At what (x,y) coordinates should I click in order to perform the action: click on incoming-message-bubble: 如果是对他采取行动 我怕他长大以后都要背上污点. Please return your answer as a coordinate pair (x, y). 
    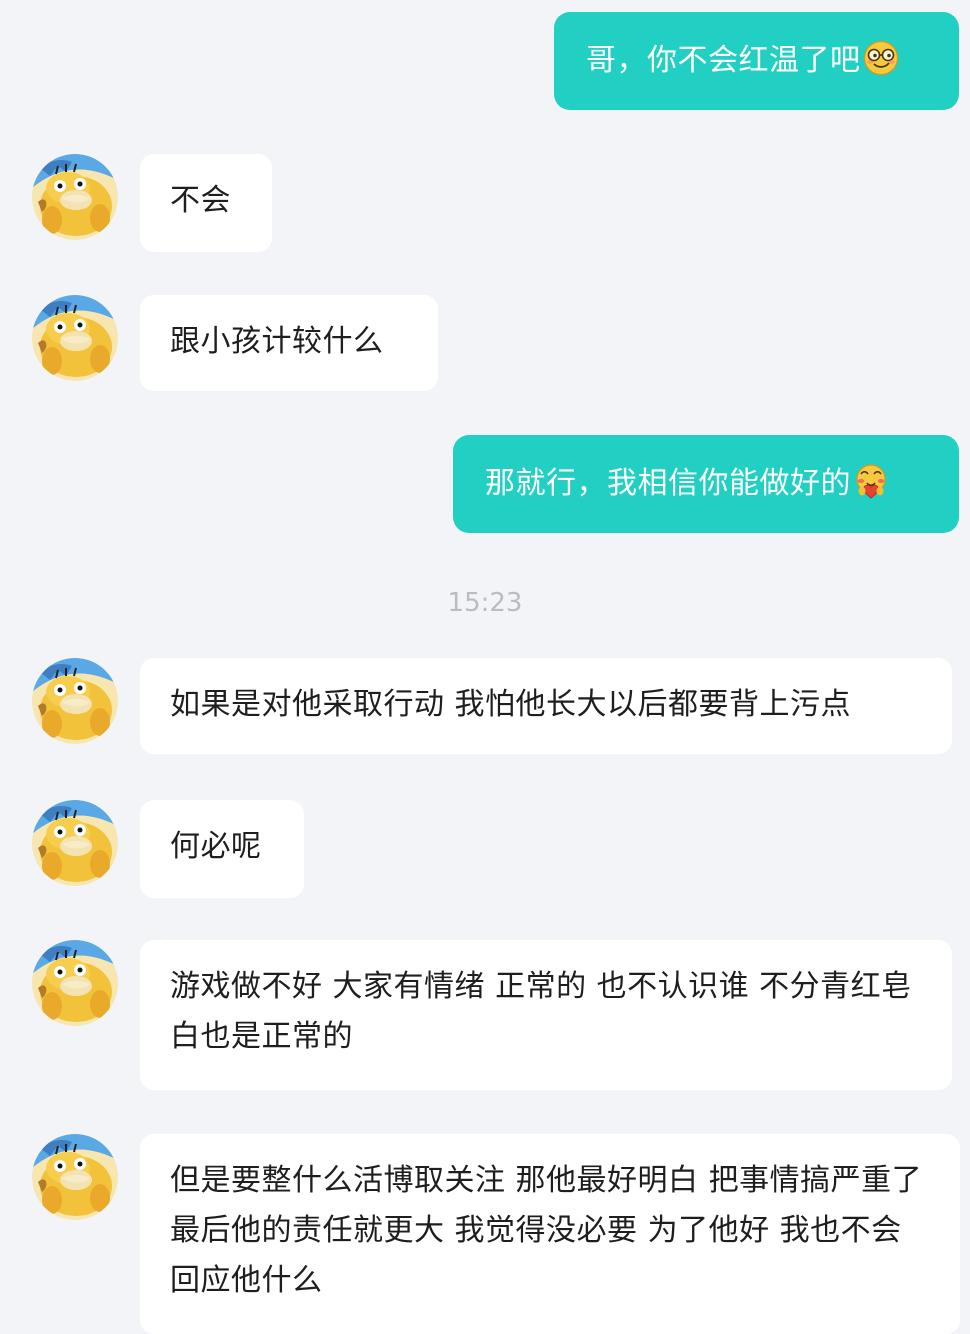
    Looking at the image, I should click on (546, 706).